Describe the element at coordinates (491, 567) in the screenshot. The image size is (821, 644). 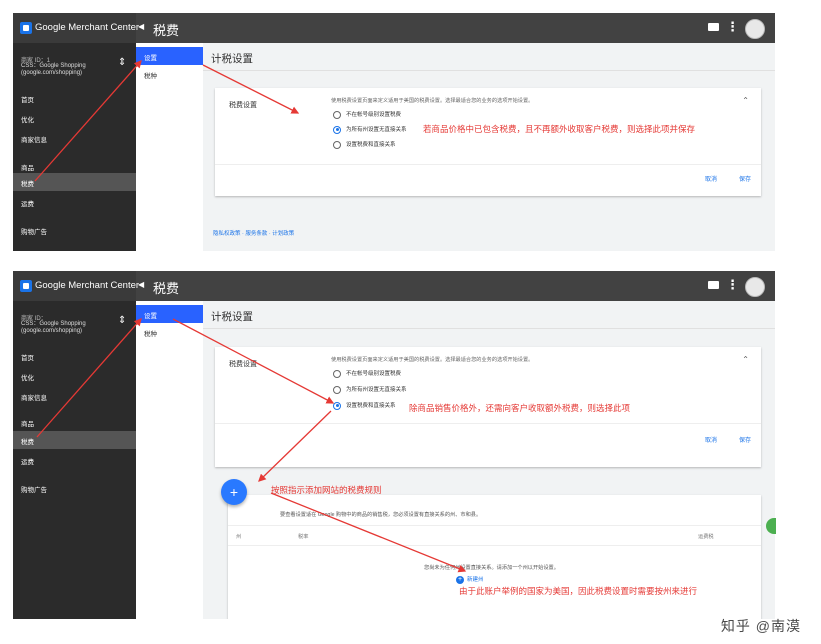
I see `rules-empty-message: 您尚未为任何州设置直接关系。请添加一个州以开始设置。` at that location.